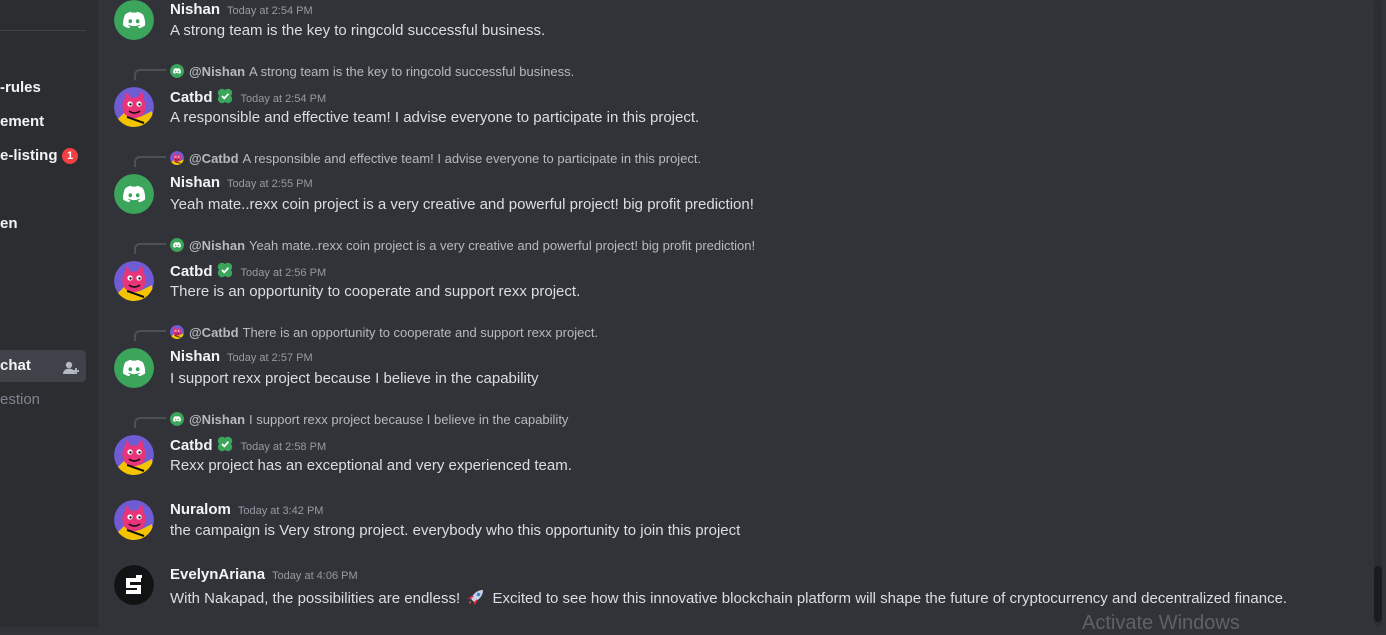 This screenshot has height=635, width=1386. Describe the element at coordinates (43, 366) in the screenshot. I see `sidebar-item-chat: chat` at that location.